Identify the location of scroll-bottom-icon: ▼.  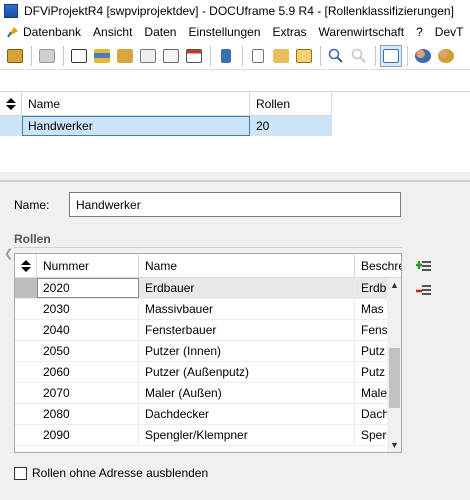
(394, 445).